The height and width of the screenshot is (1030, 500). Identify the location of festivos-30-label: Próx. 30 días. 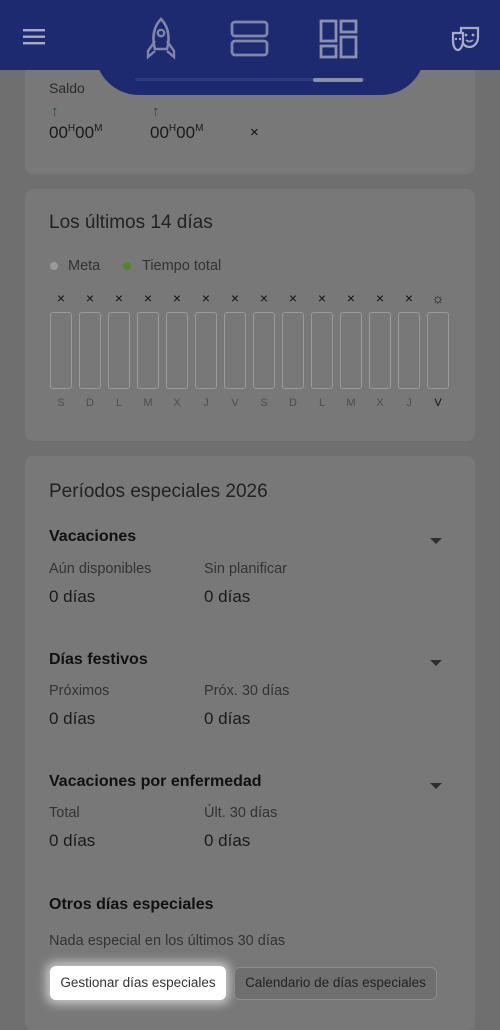
(247, 691).